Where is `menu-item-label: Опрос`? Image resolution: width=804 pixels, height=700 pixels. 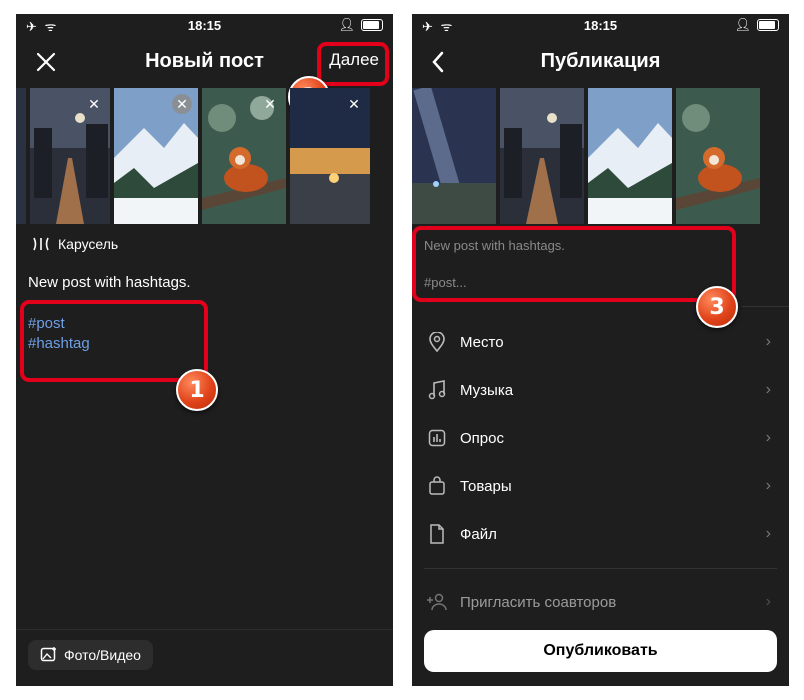
menu-item-label: Опрос is located at coordinates (482, 438).